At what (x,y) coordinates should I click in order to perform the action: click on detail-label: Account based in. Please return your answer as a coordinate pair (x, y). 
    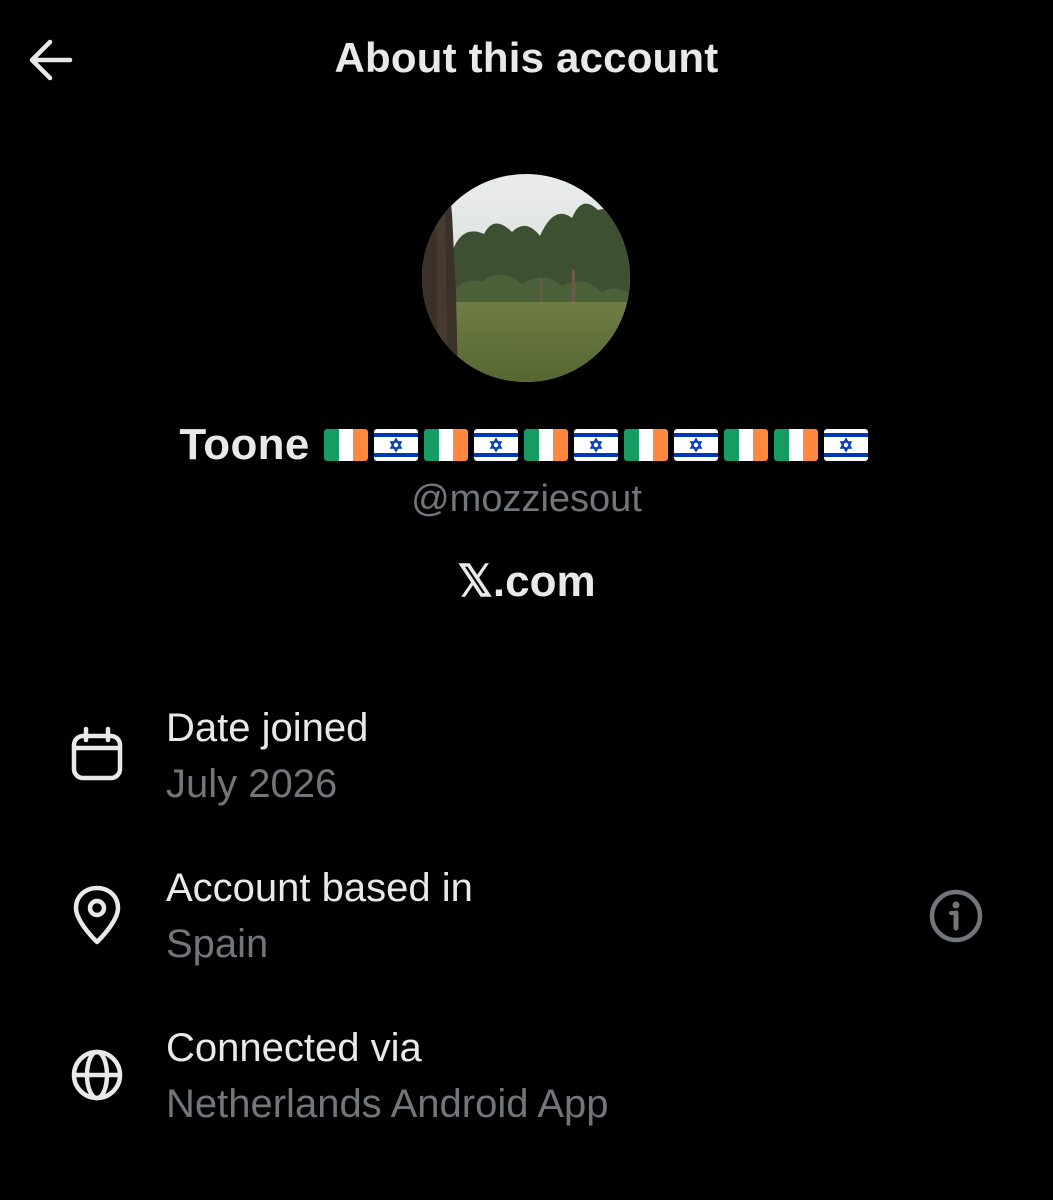
    Looking at the image, I should click on (319, 888).